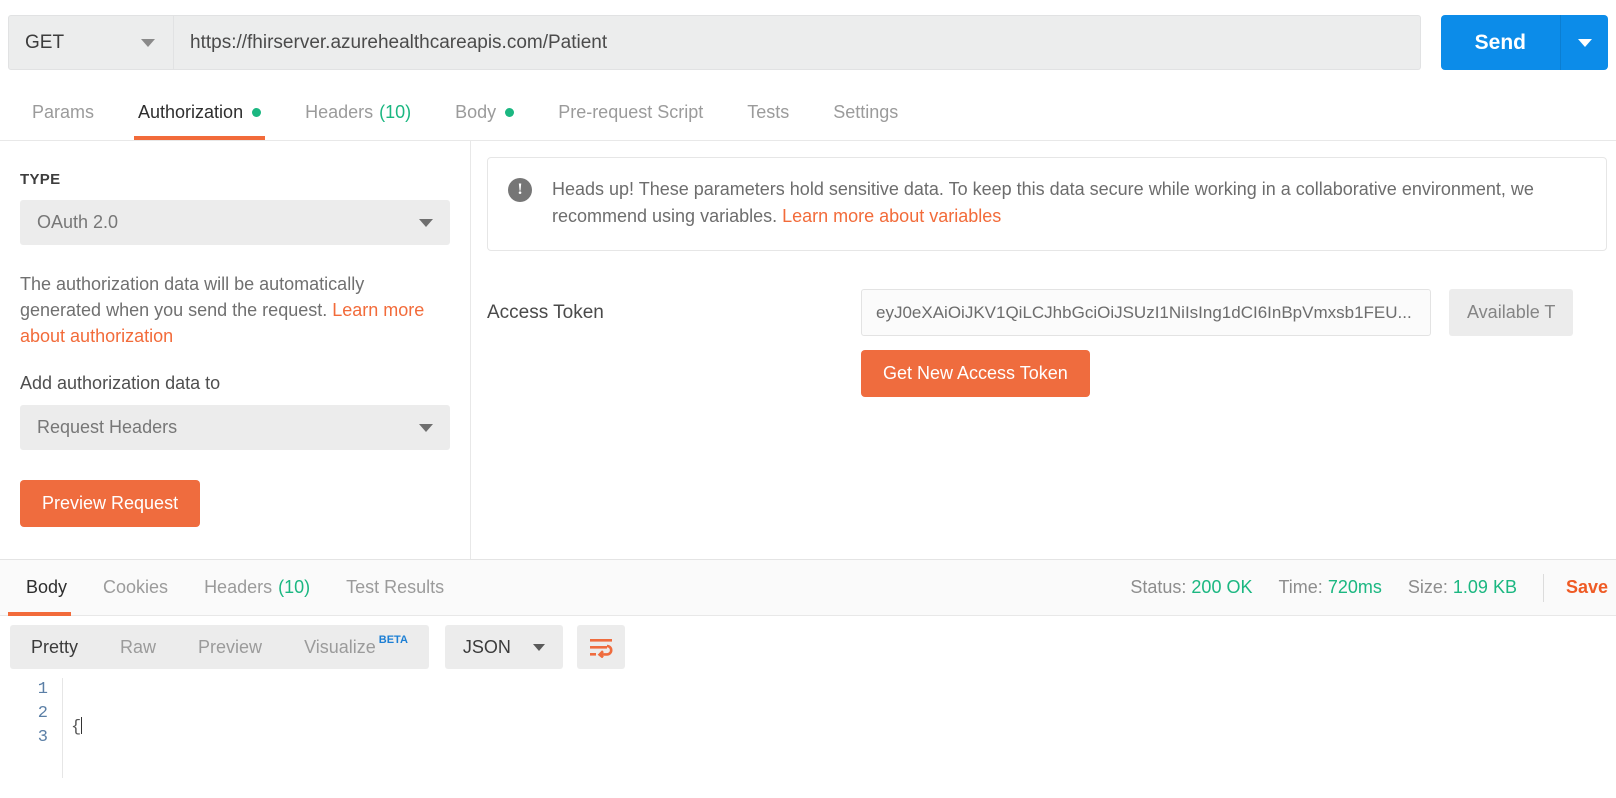  I want to click on word-wrap-toggle, so click(600, 647).